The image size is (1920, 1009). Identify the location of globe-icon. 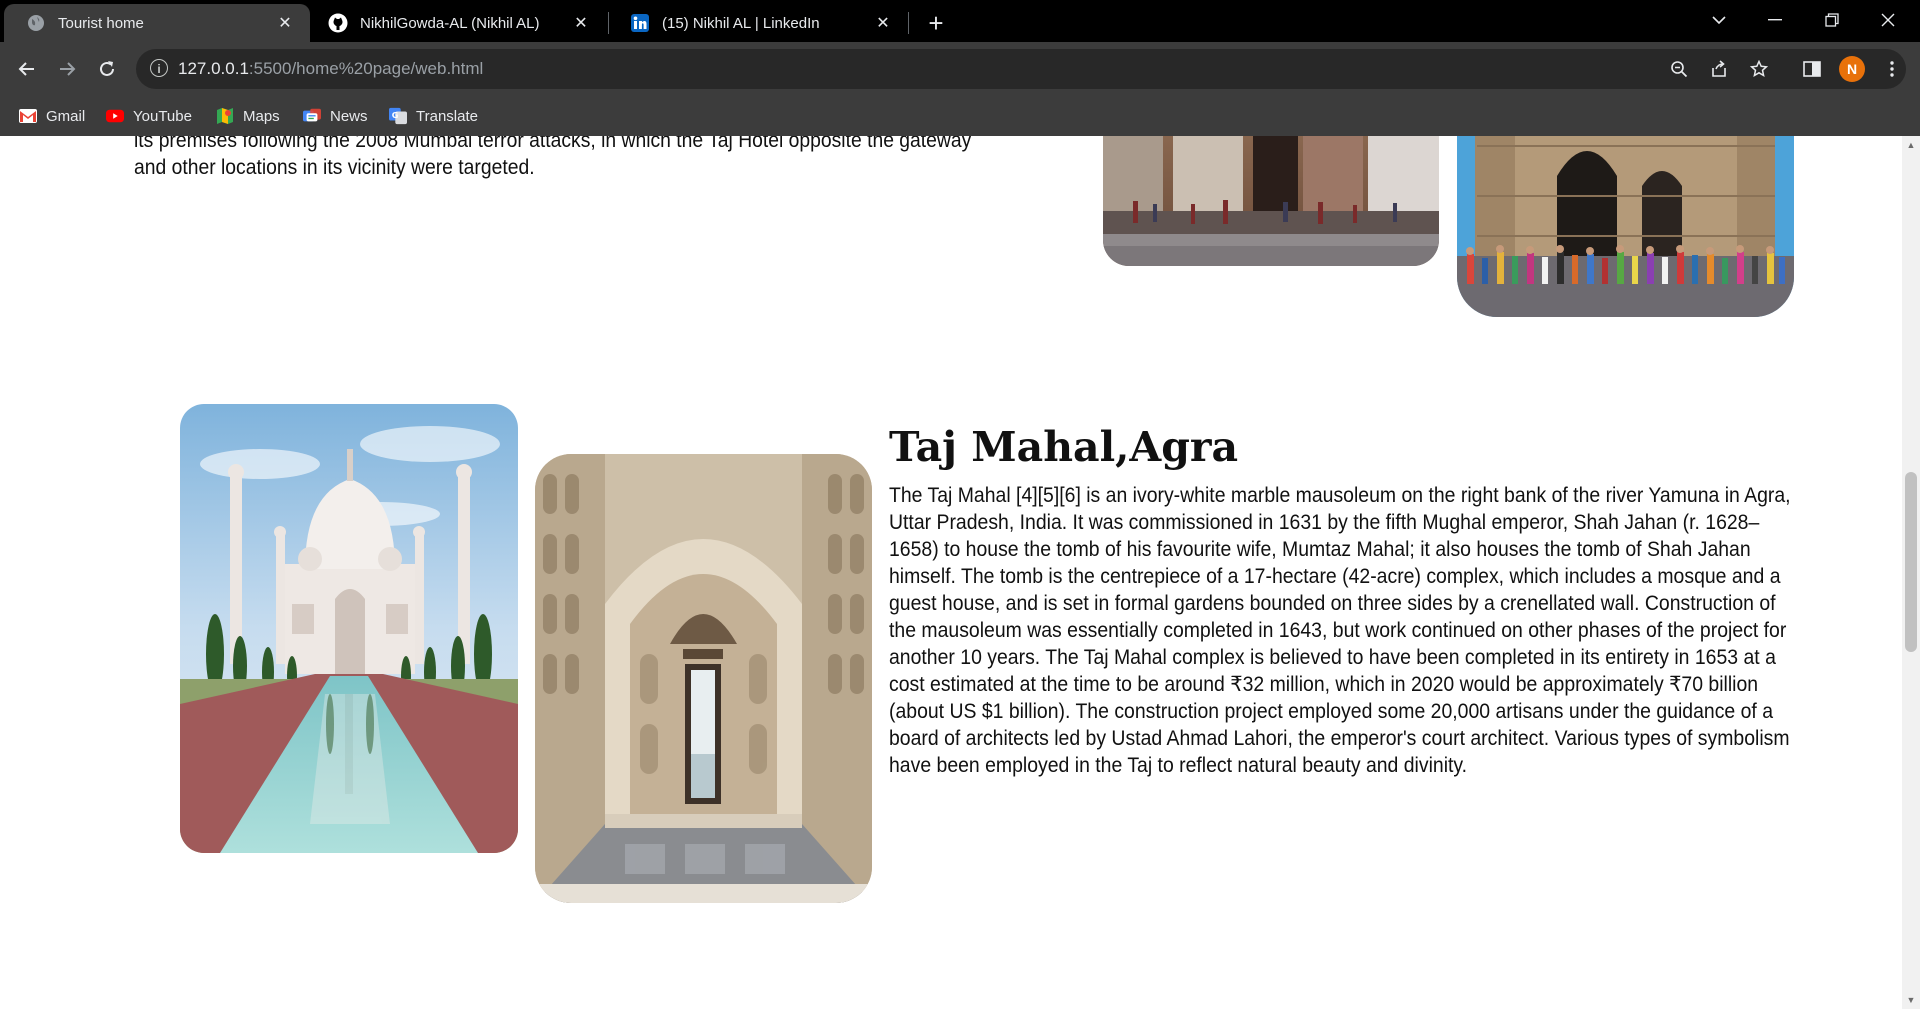
(36, 23).